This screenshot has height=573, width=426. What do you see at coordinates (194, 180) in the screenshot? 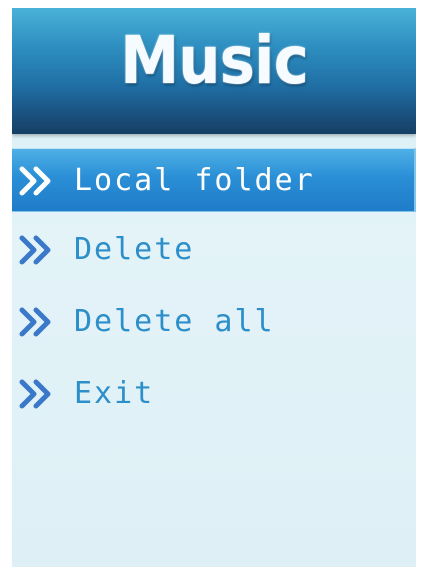
I see `menu-item-label: Local folder` at bounding box center [194, 180].